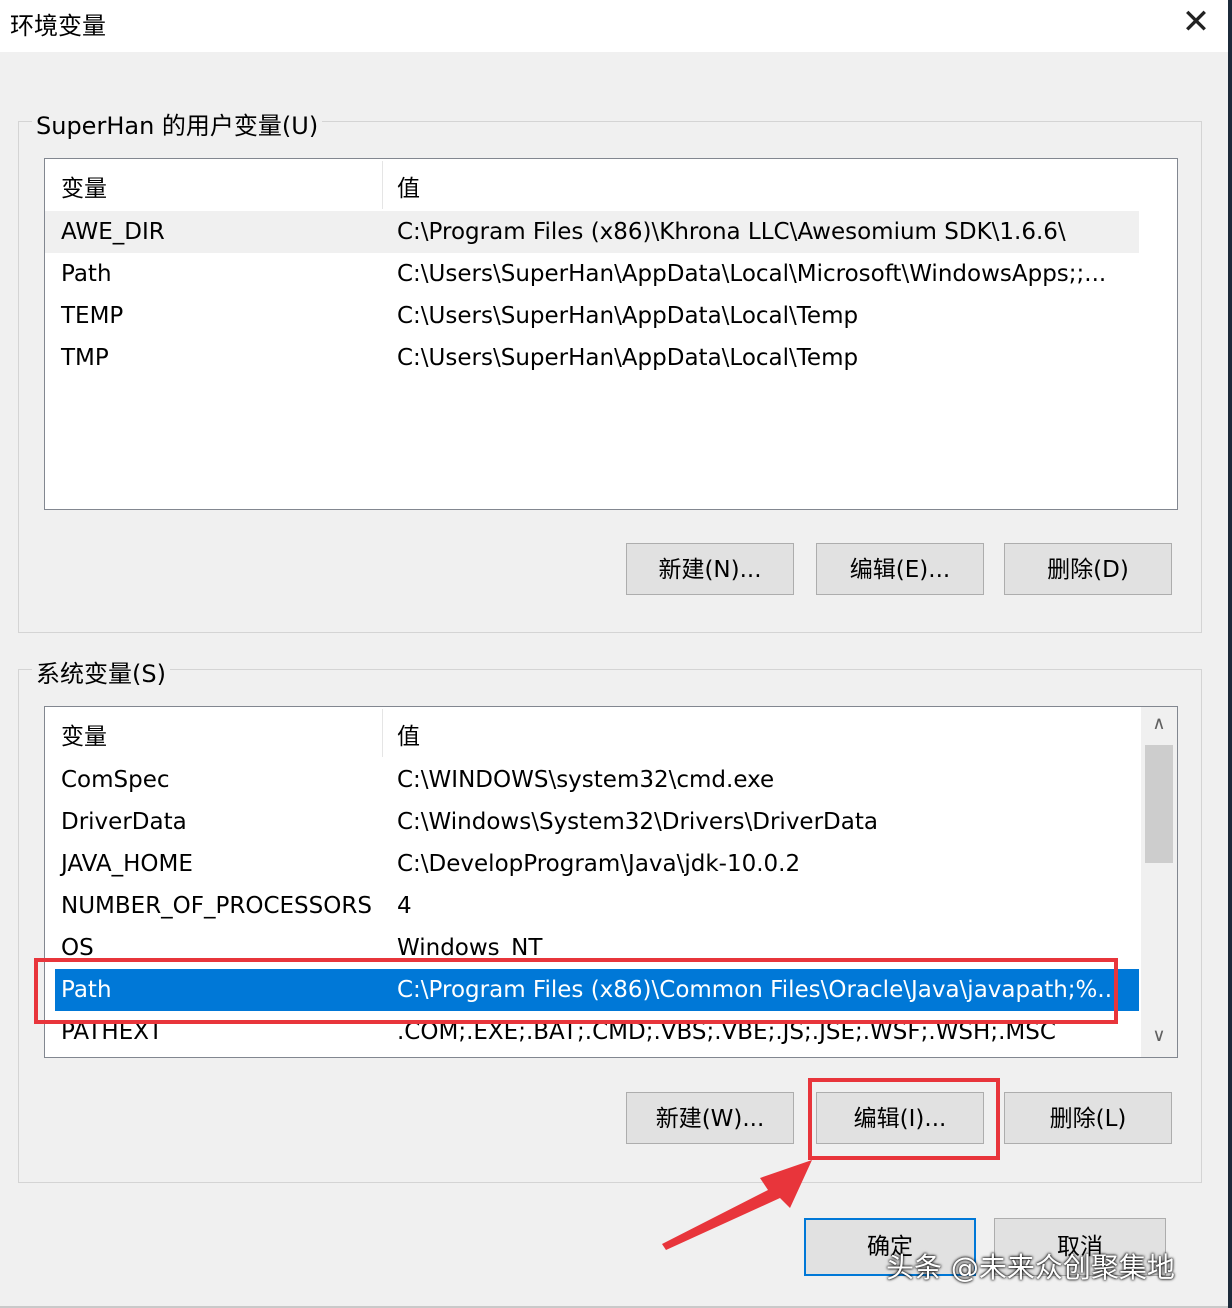  I want to click on var-name: NUMBER_OF_PROCESSORS, so click(216, 906).